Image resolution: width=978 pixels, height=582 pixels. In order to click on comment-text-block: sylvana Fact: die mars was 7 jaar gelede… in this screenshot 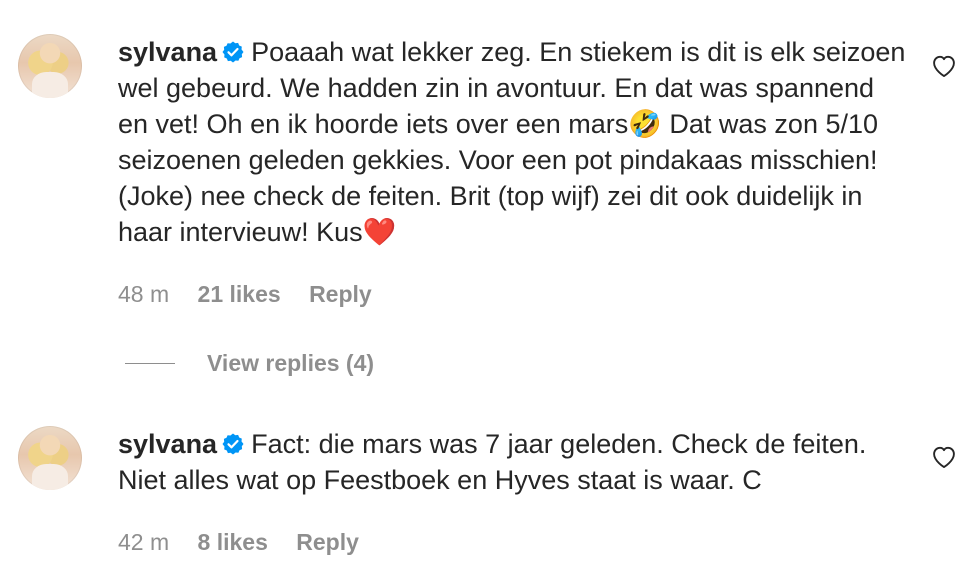, I will do `click(513, 462)`.